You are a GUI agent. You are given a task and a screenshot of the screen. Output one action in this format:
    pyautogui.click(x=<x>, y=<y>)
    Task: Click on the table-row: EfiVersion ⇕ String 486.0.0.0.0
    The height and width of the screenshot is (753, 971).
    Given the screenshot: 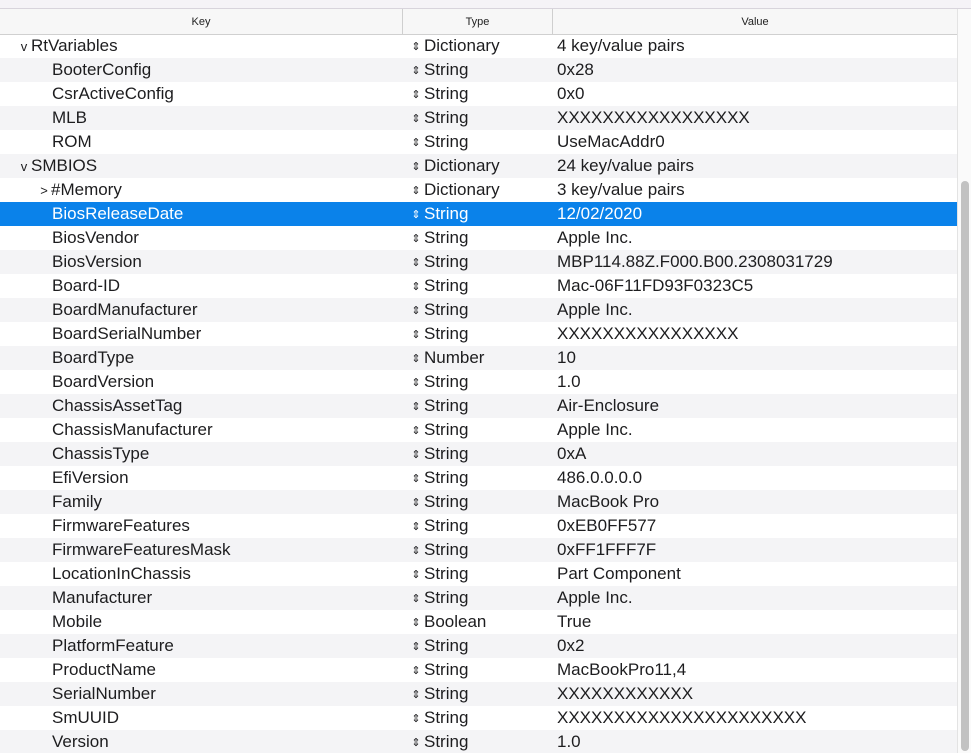 What is the action you would take?
    pyautogui.click(x=478, y=478)
    